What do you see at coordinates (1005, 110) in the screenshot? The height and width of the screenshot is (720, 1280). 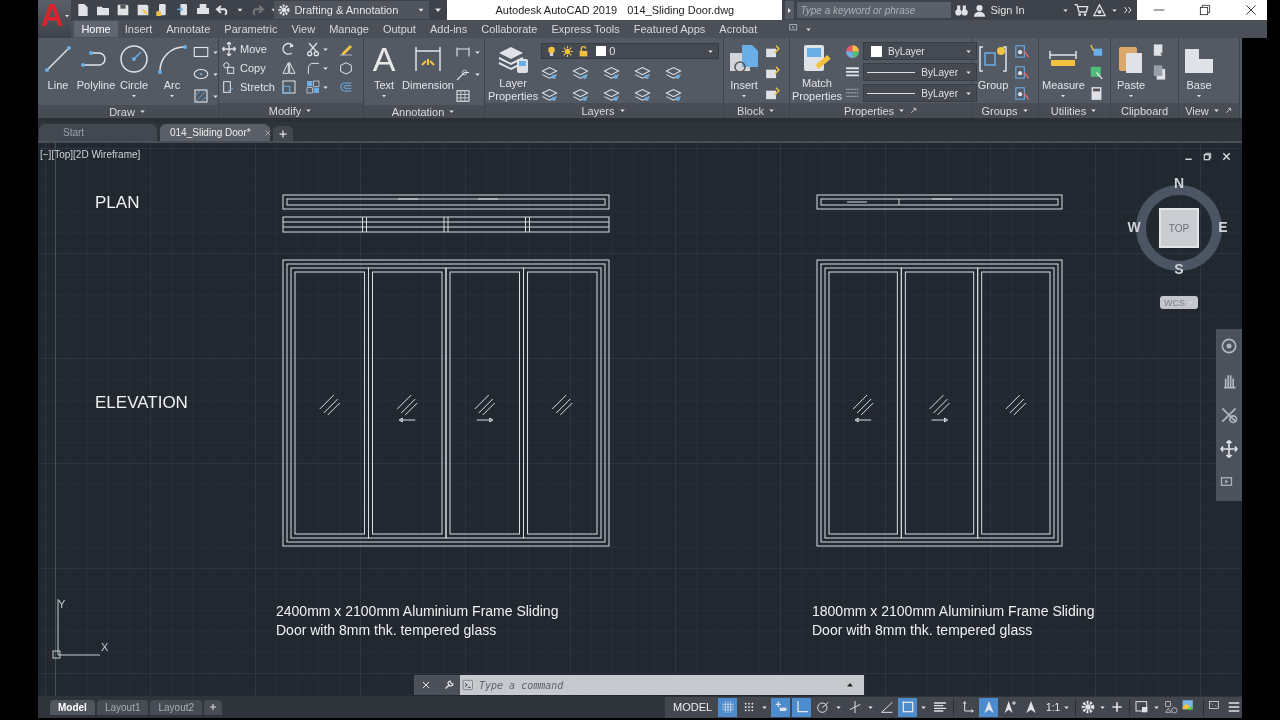 I see `panel-title: Groups` at bounding box center [1005, 110].